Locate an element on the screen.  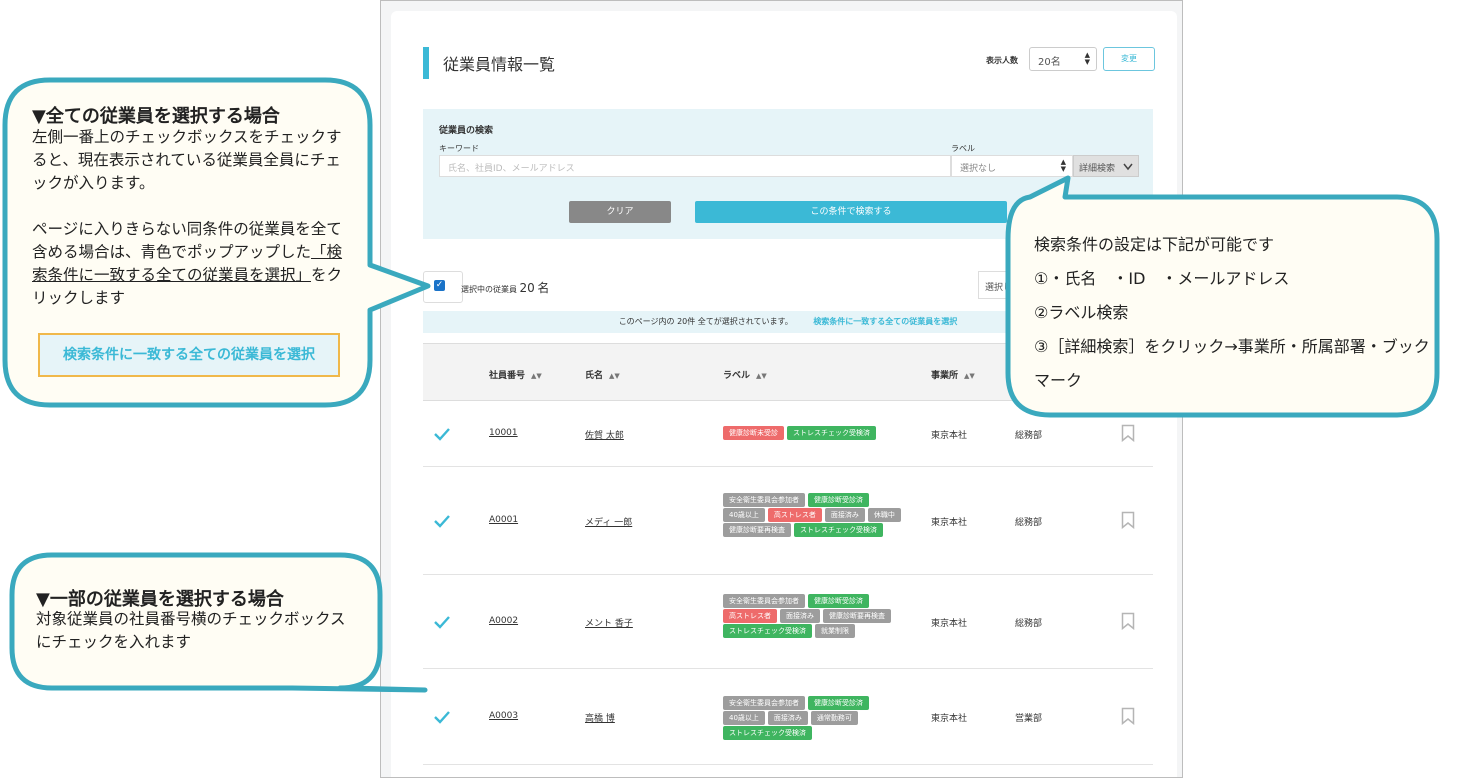
callout-search-line: ①・氏名 ・ID ・メールアドレス is located at coordinates (1162, 278).